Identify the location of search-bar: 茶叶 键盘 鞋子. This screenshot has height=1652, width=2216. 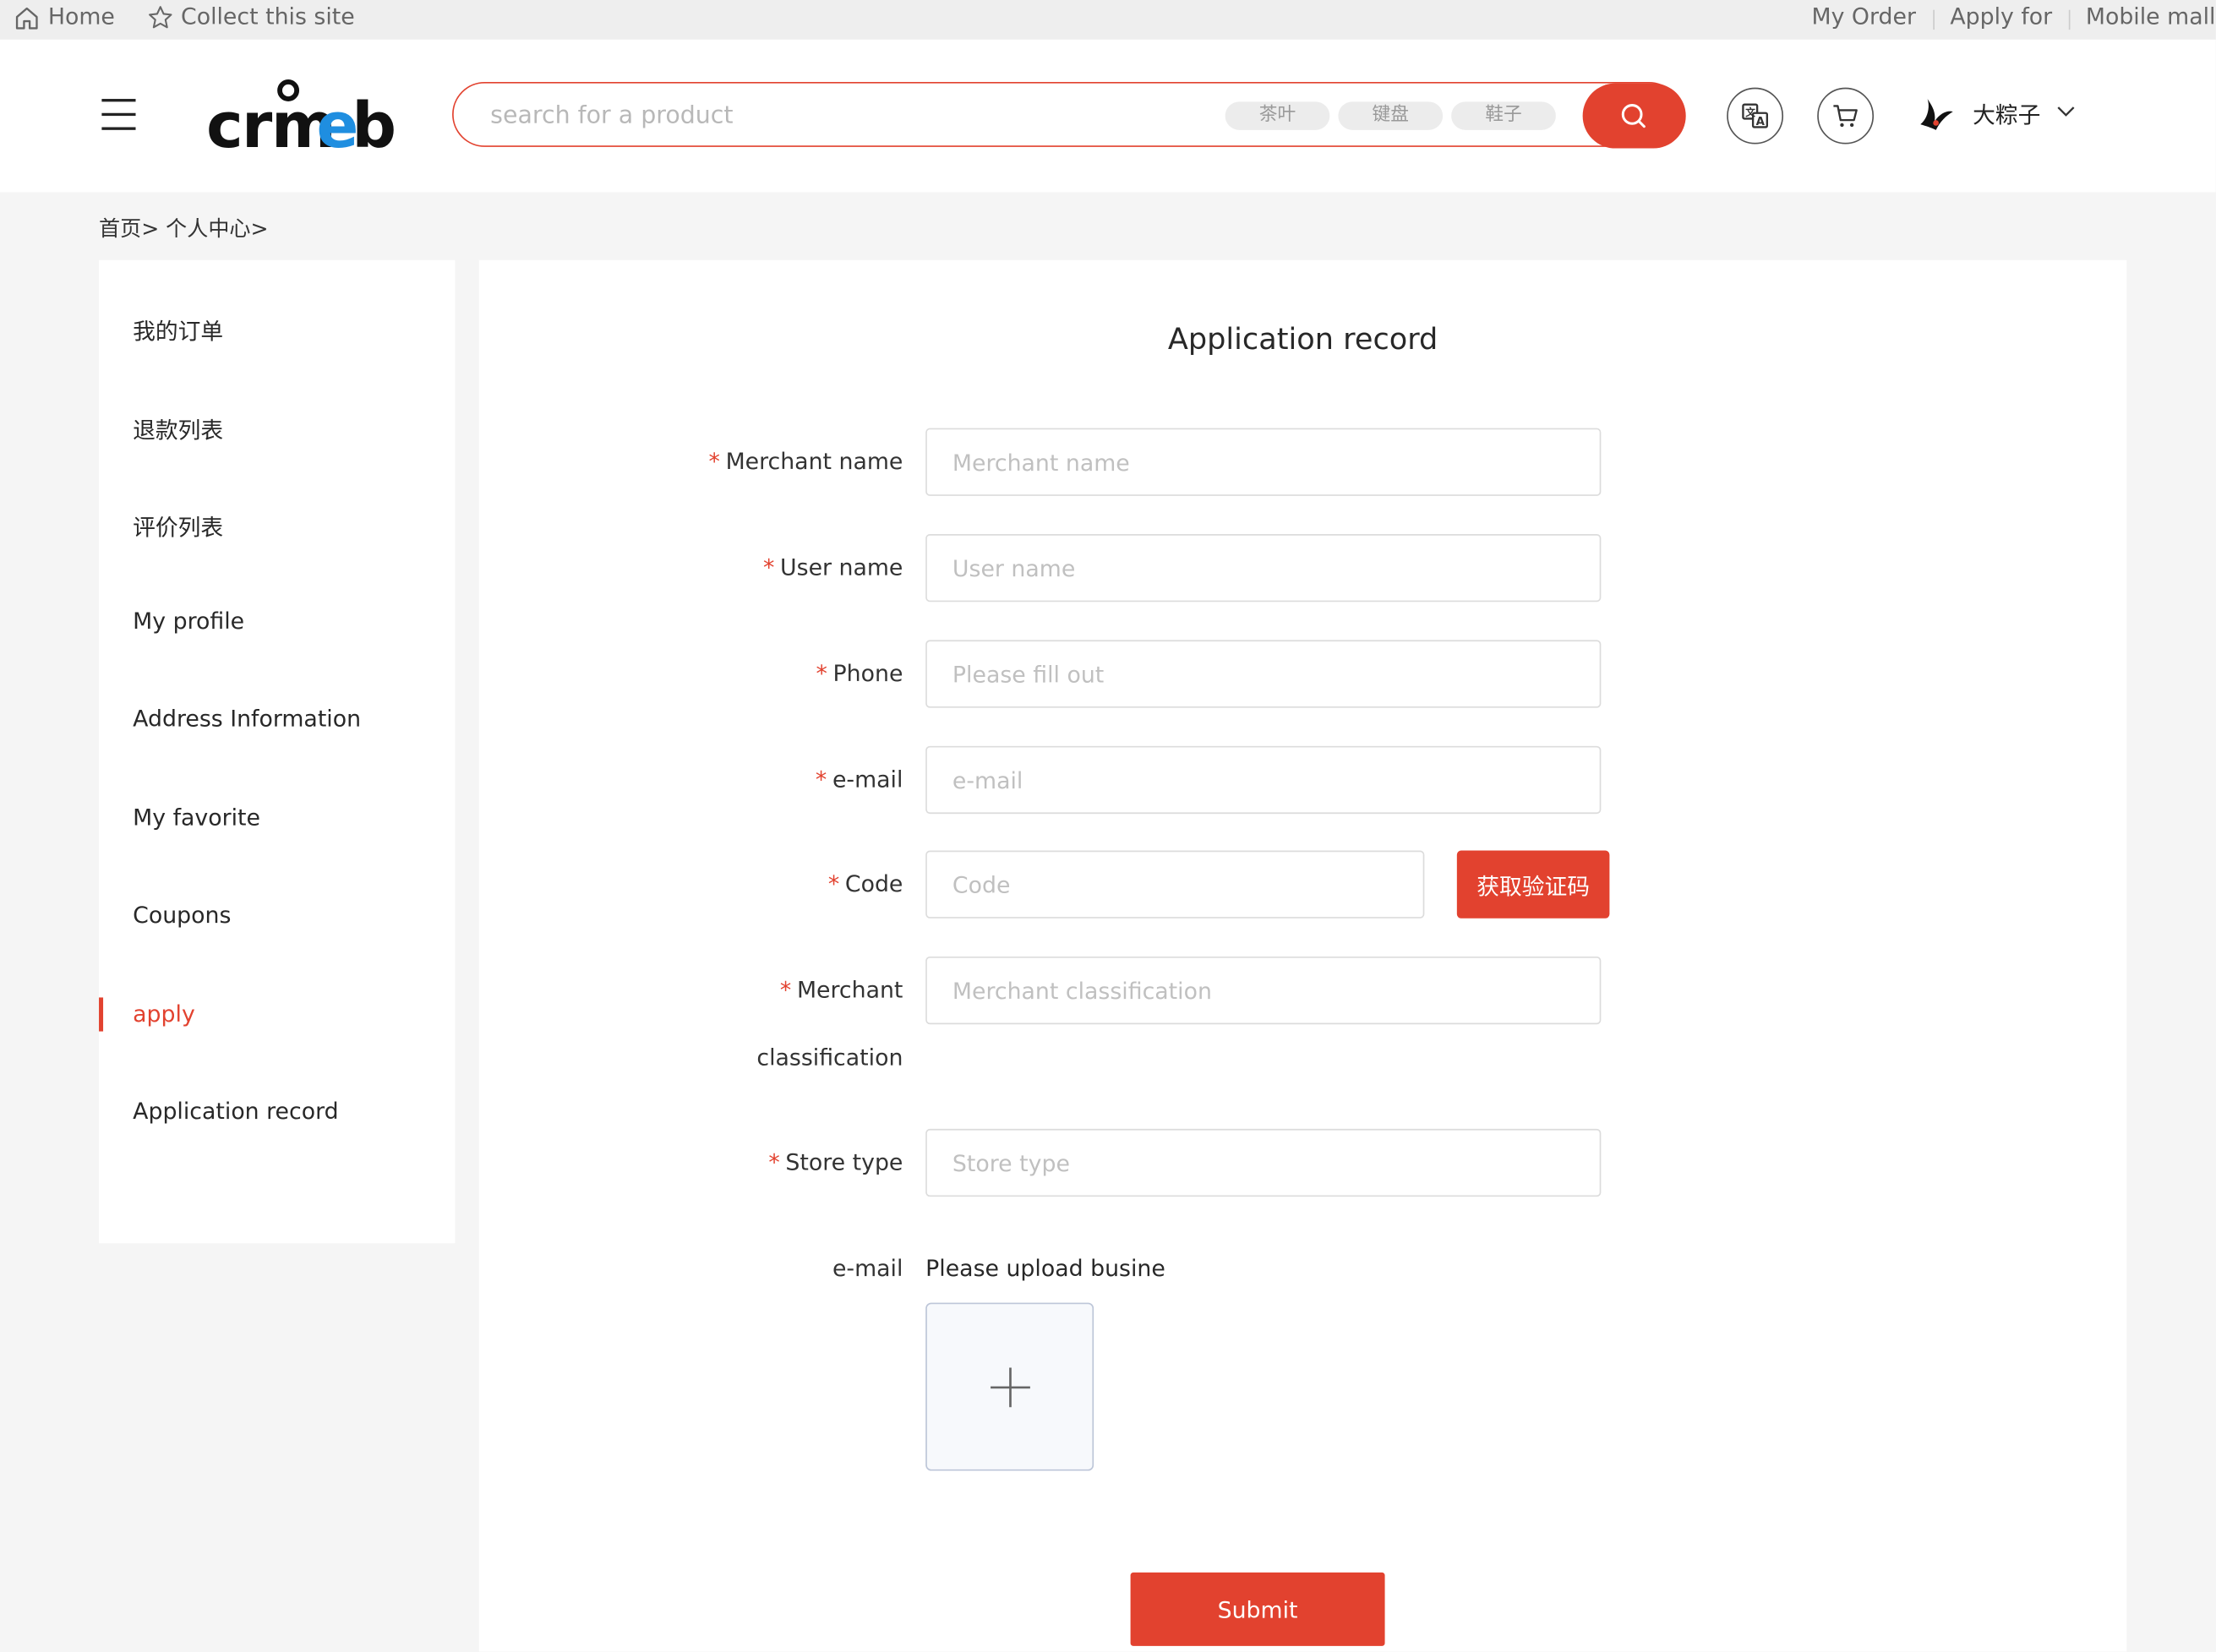
(1067, 114).